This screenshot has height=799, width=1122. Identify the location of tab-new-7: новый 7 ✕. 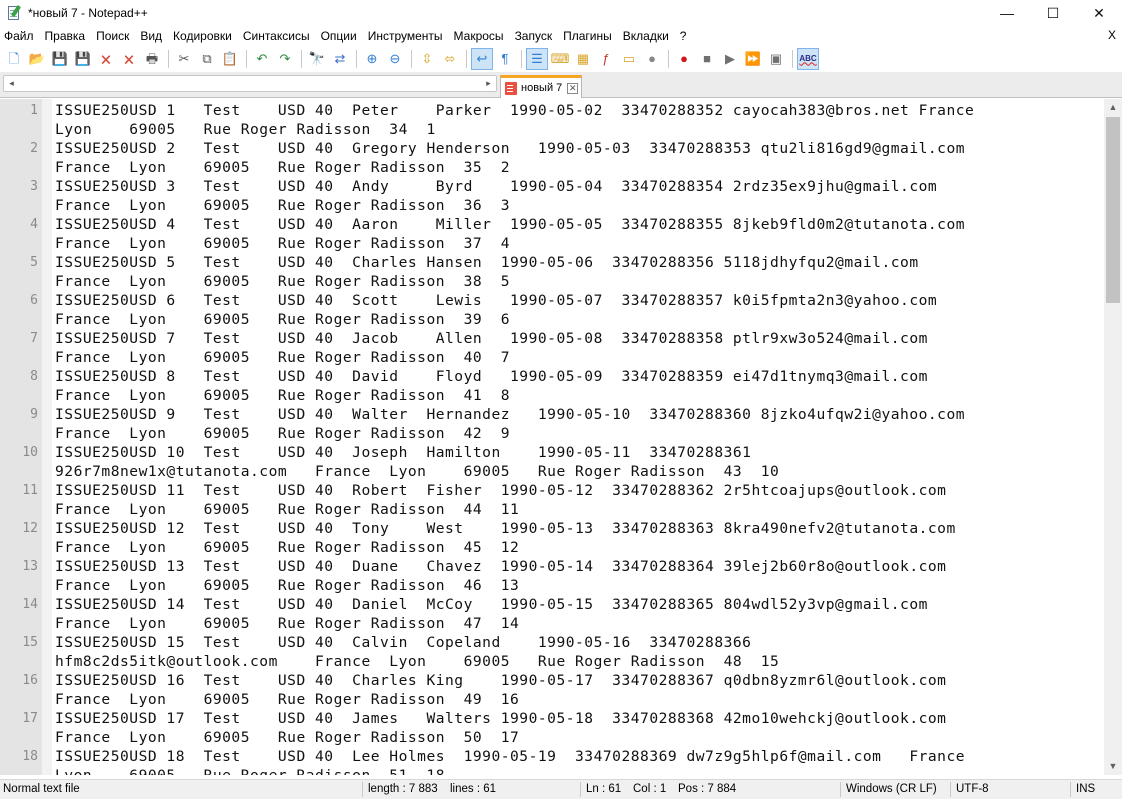
(541, 86).